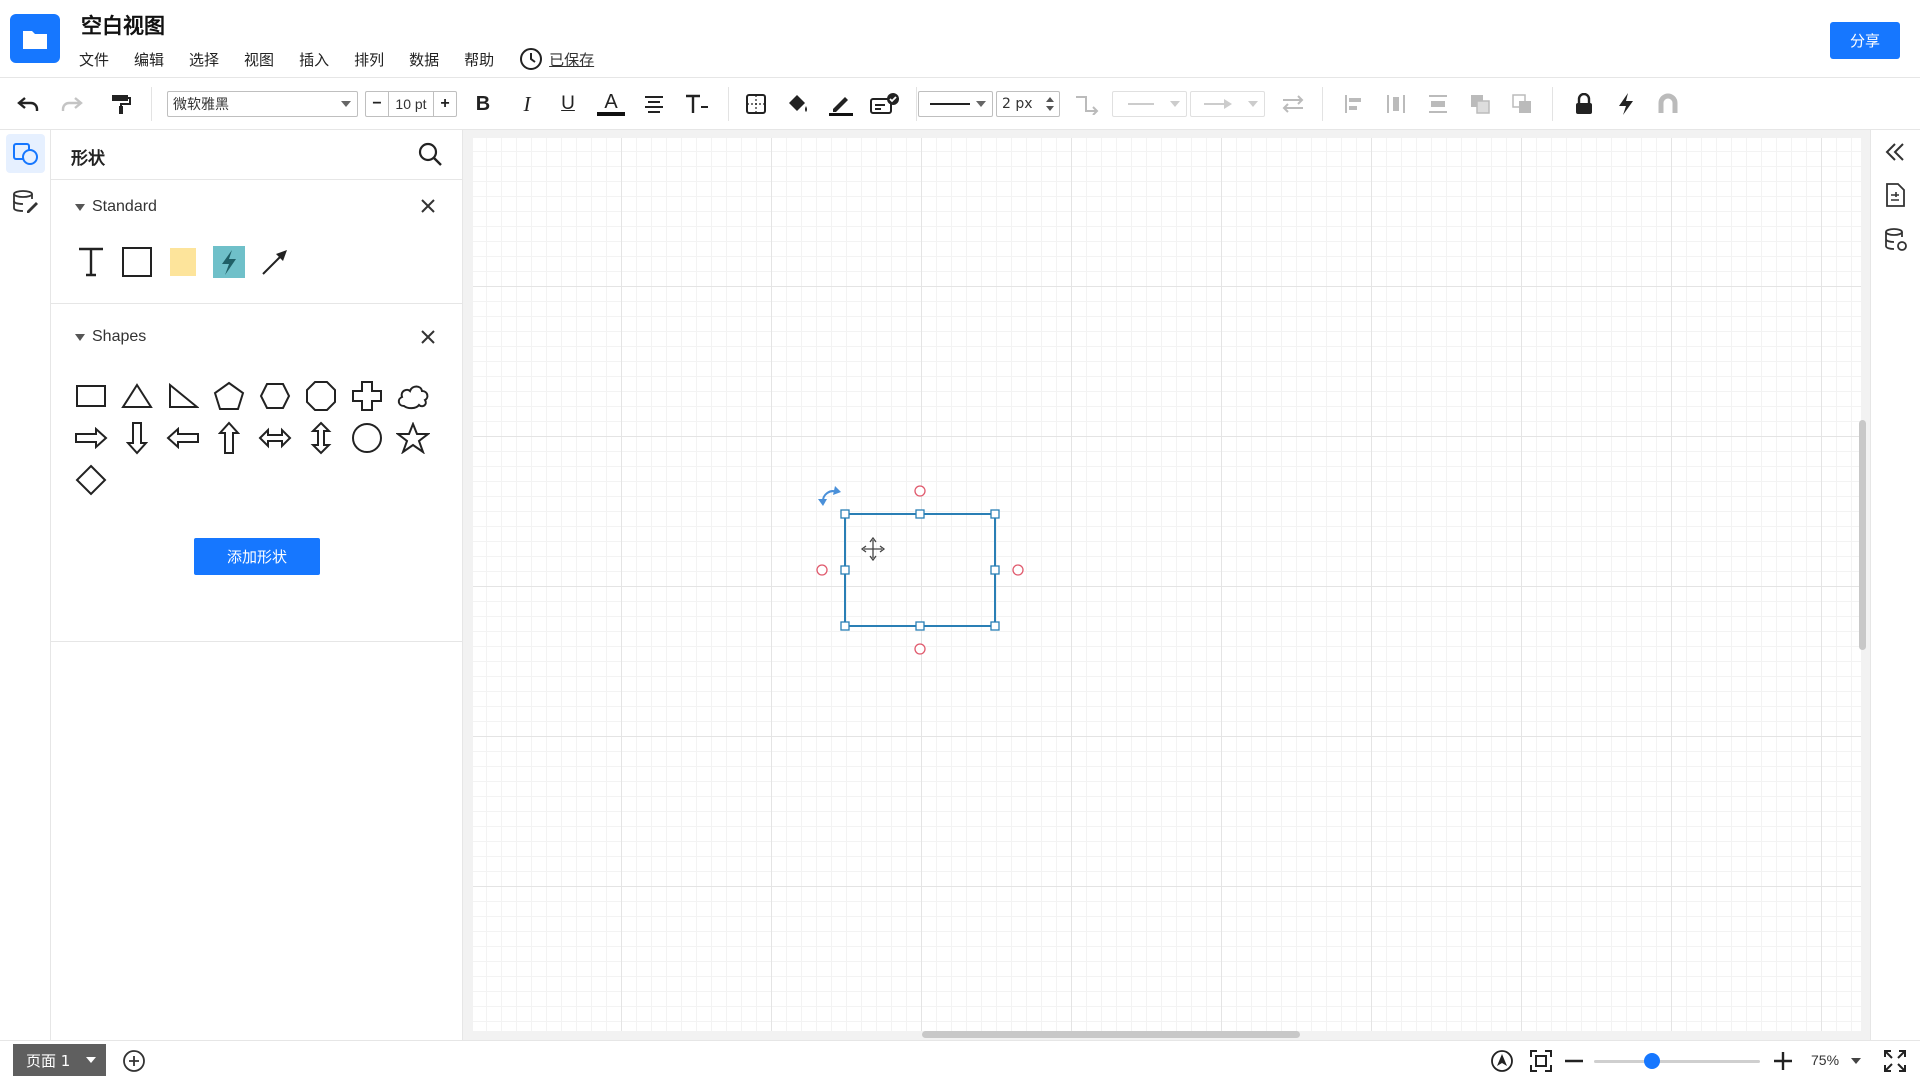  Describe the element at coordinates (377, 104) in the screenshot. I see `font-size-decrease-button: −` at that location.